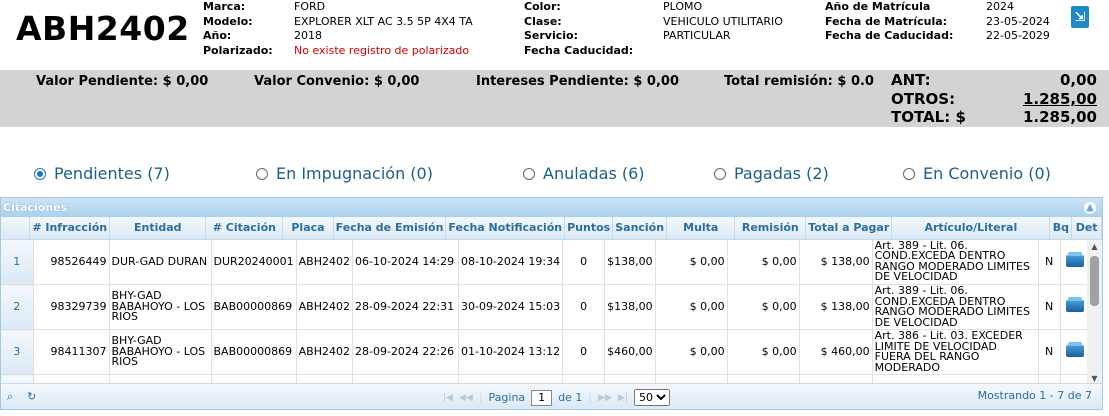 The width and height of the screenshot is (1109, 416). I want to click on records-info: Mostrando 1 - 7 de 7, so click(1034, 395).